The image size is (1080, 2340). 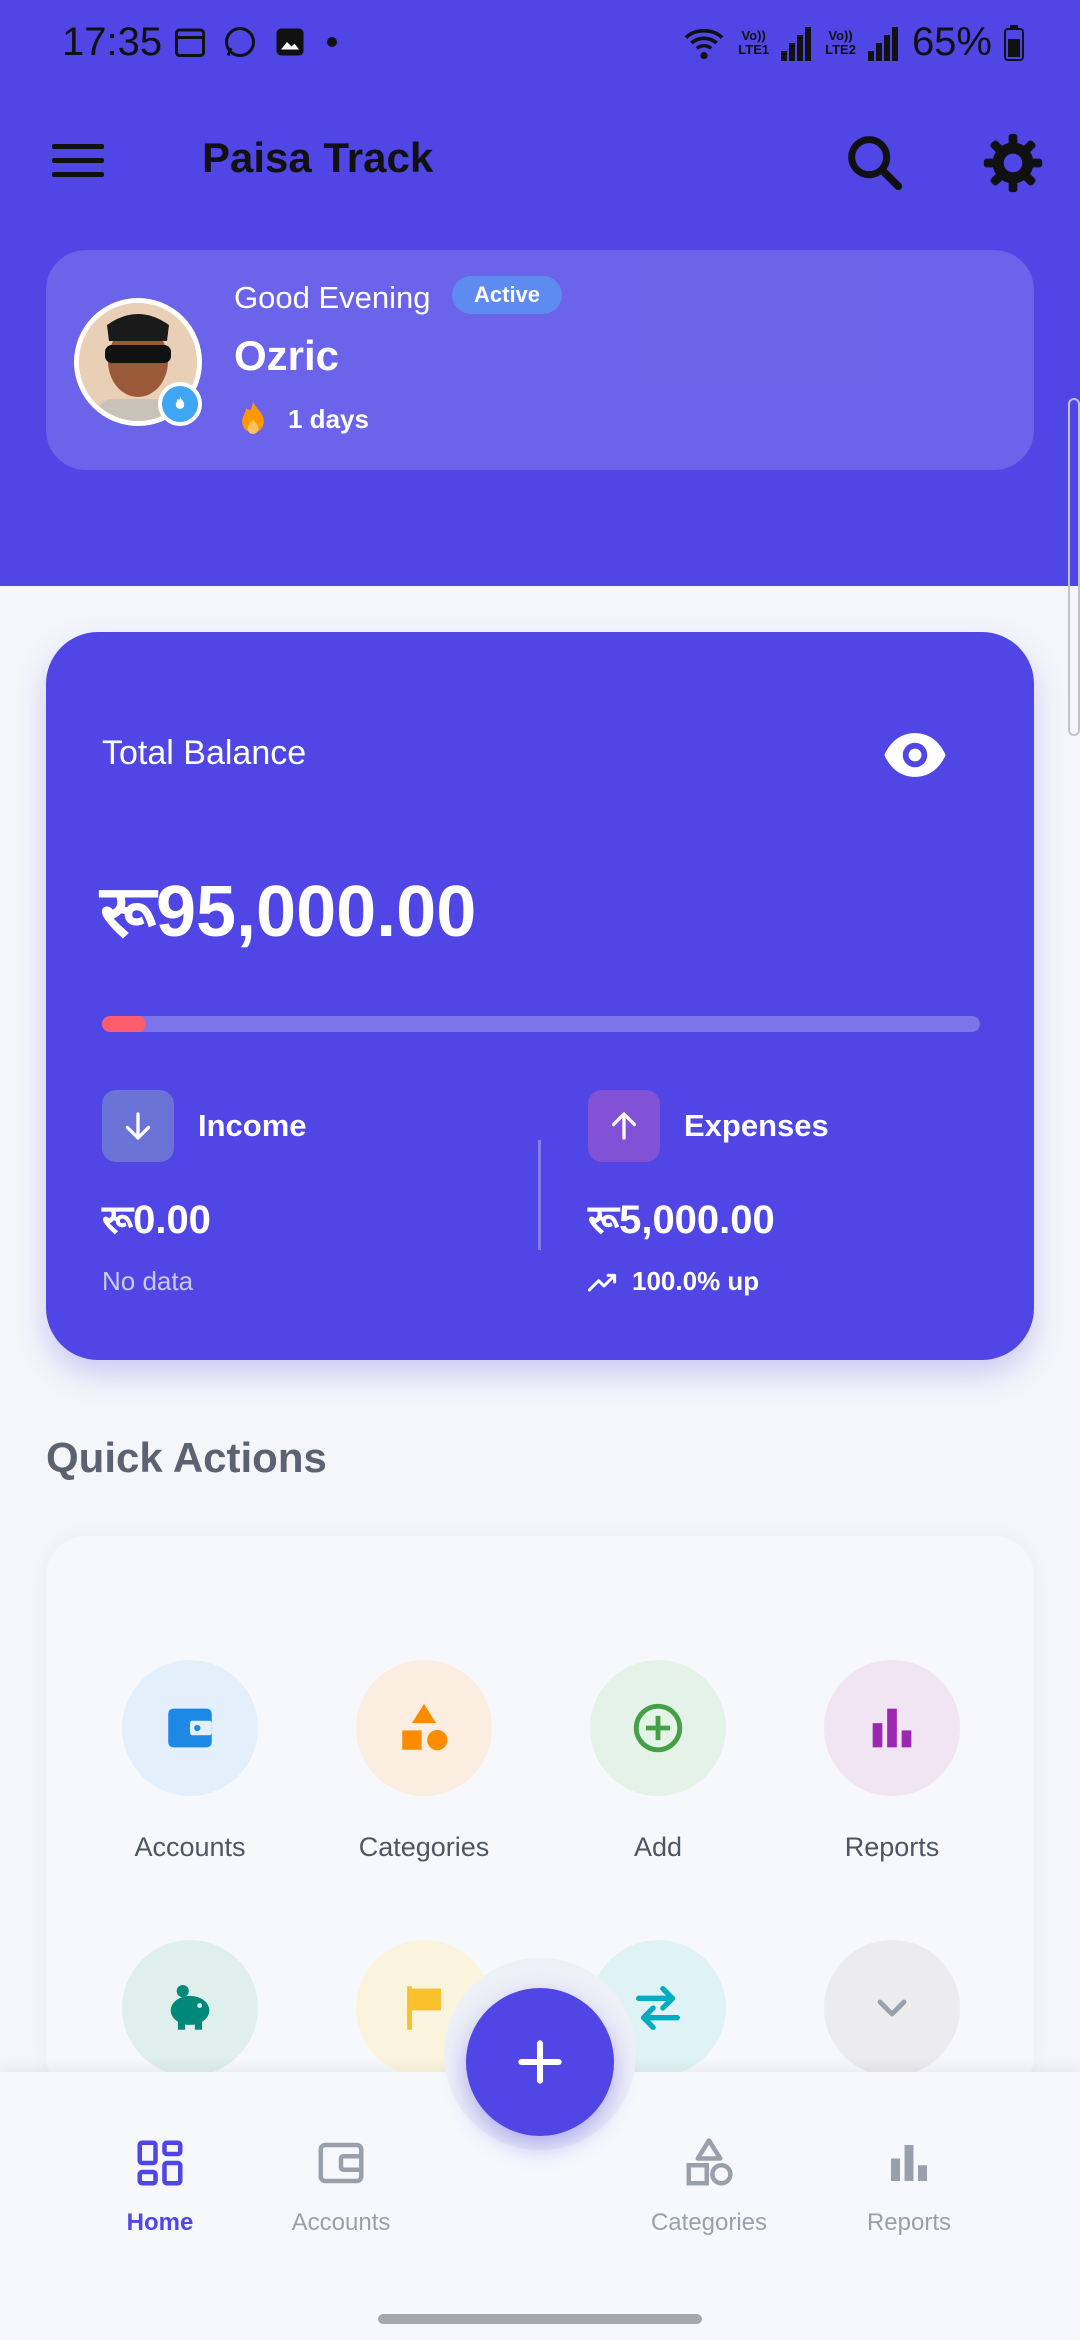 I want to click on stat-divider, so click(x=539, y=1195).